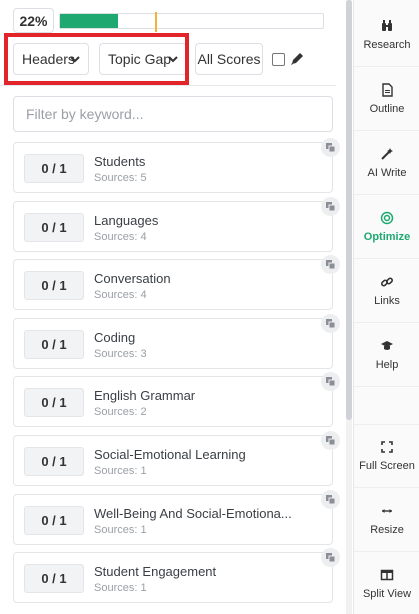 Image resolution: width=419 pixels, height=614 pixels. What do you see at coordinates (387, 25) in the screenshot?
I see `binoculars-icon` at bounding box center [387, 25].